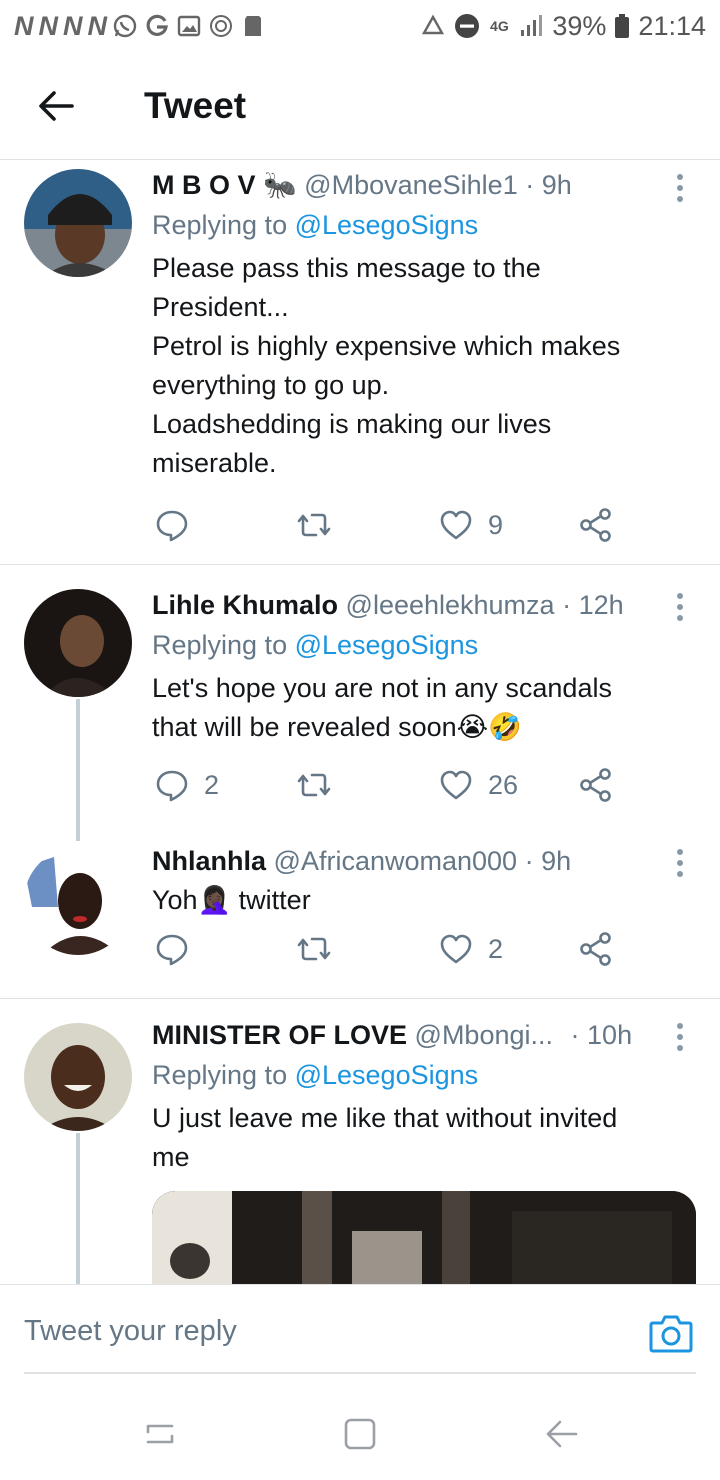 The image size is (720, 1480). I want to click on system-back-button, so click(562, 1434).